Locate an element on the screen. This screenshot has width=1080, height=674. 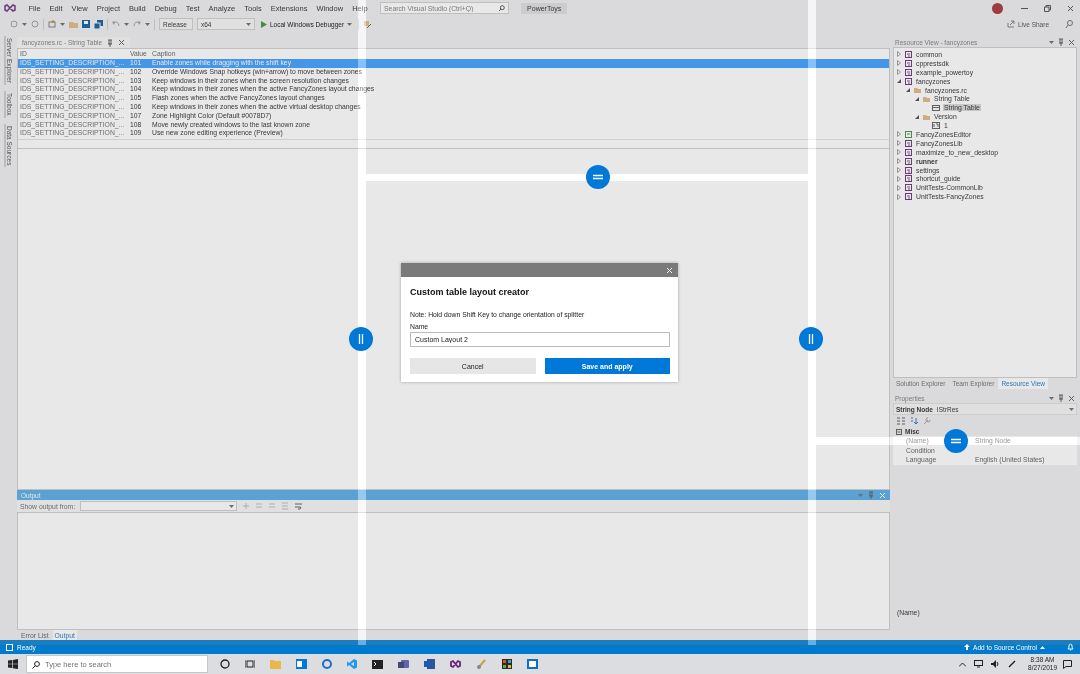
notification-icon is located at coordinates (1067, 664).